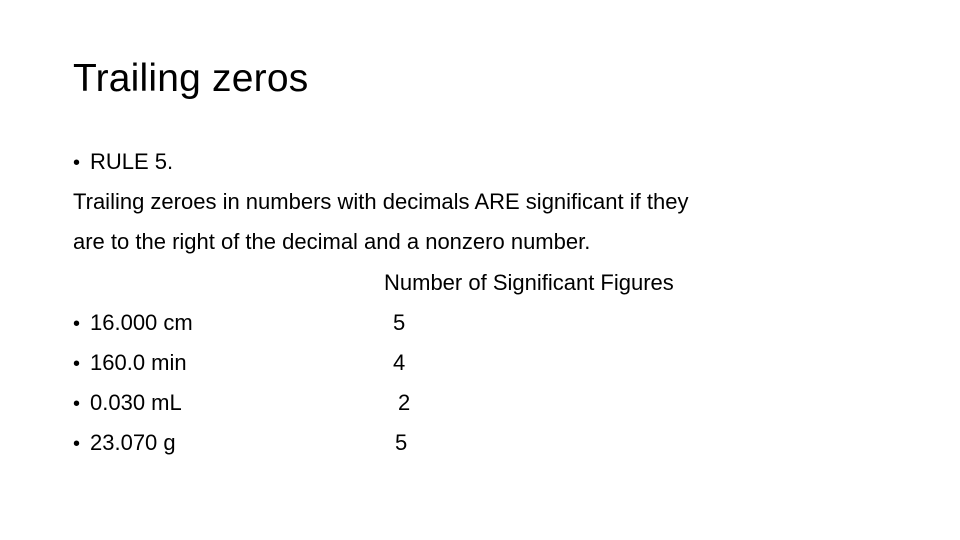 The width and height of the screenshot is (960, 540). I want to click on example-value: 23.070 g, so click(124, 443).